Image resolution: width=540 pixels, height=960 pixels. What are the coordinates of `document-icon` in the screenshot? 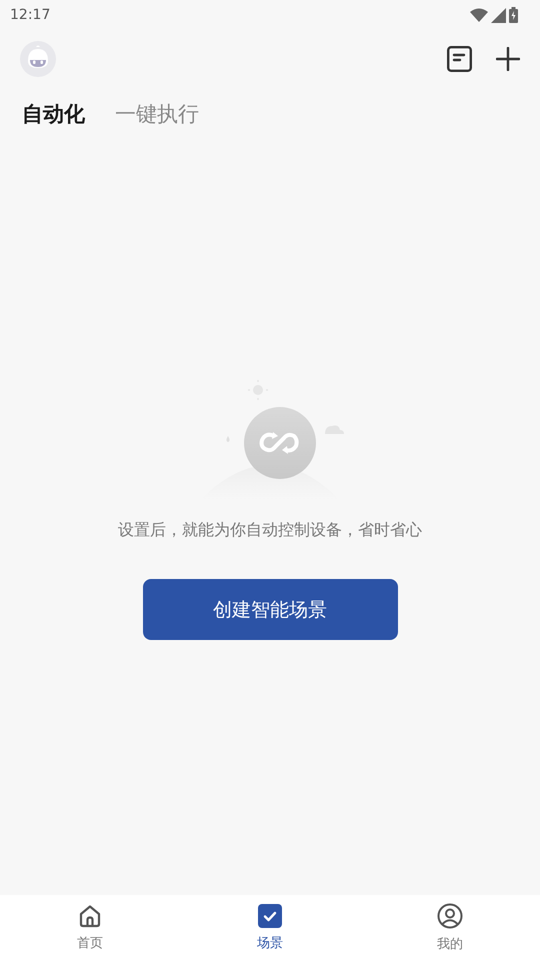 It's located at (459, 59).